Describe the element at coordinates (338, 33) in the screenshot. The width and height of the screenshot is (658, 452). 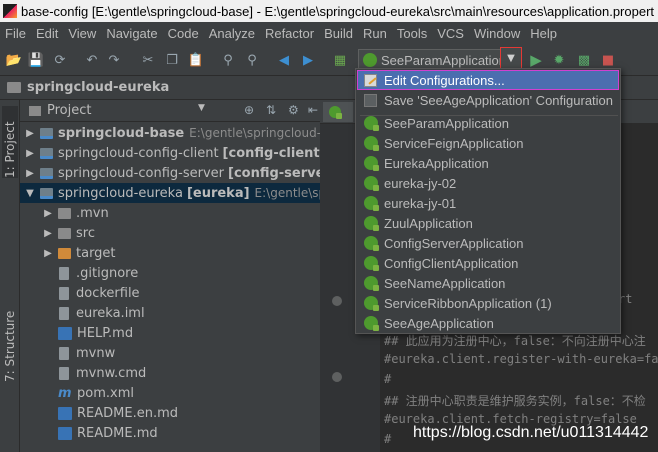
I see `menu-build: Build` at that location.